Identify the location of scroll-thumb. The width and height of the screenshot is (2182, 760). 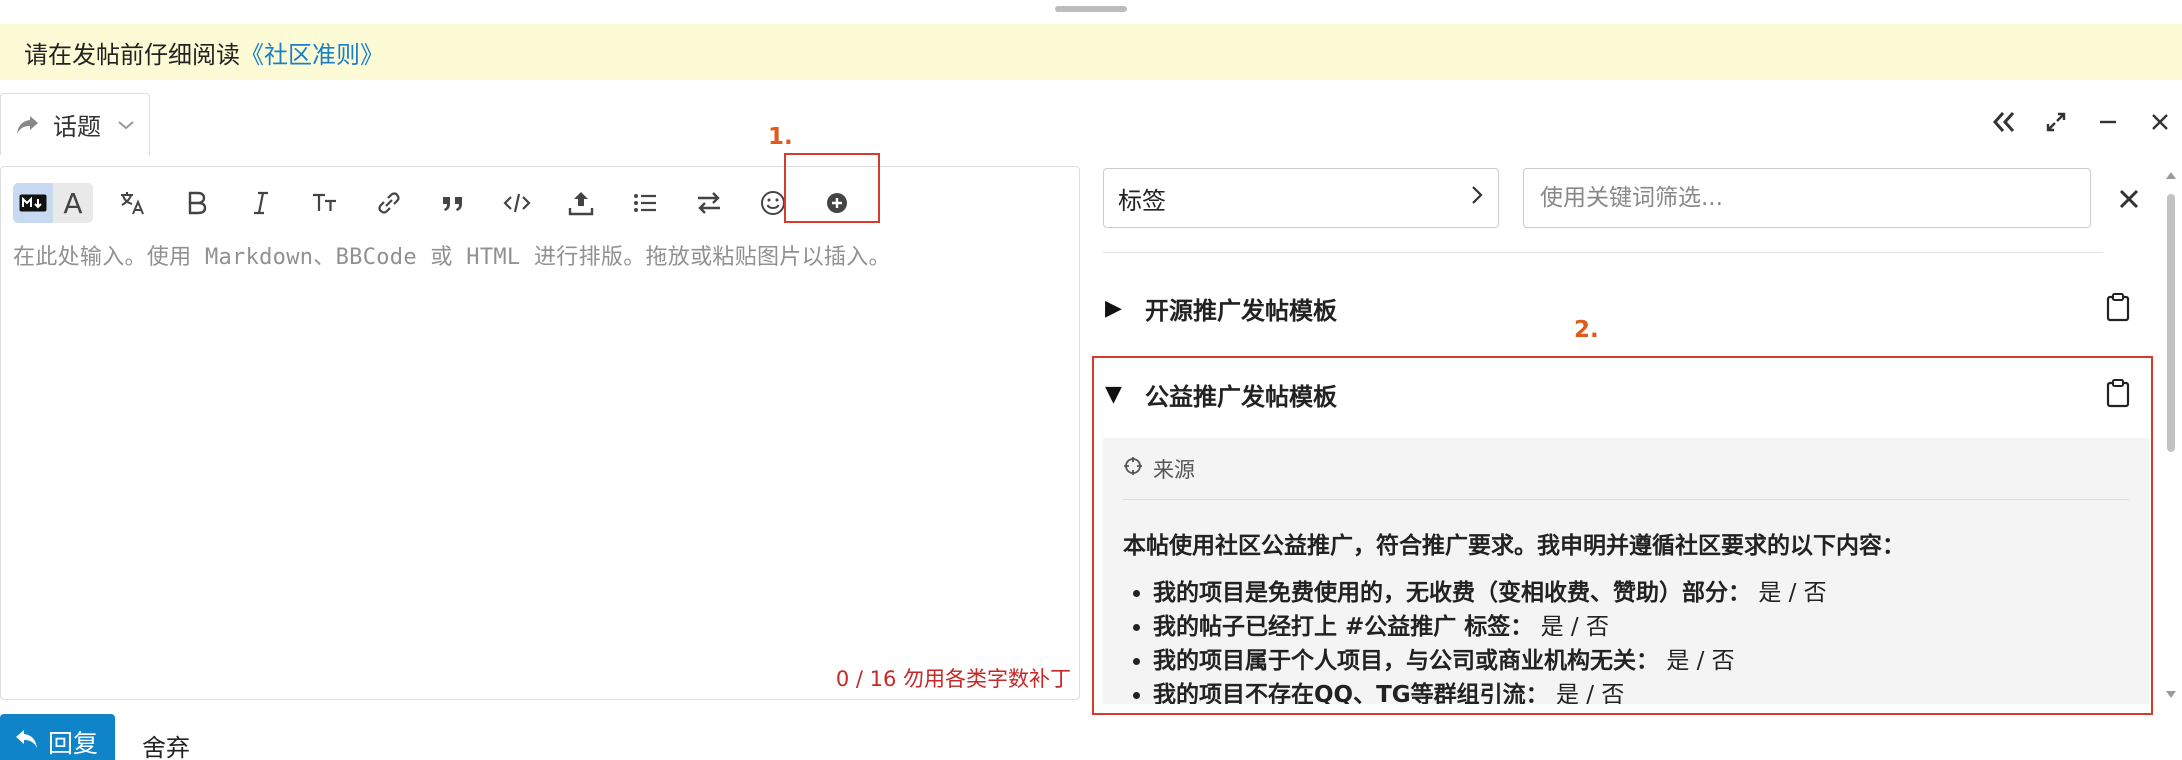
(2171, 323).